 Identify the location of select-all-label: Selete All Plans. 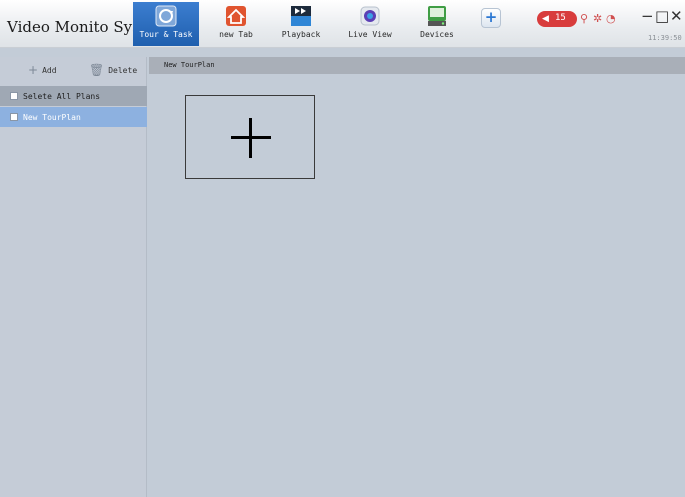
(62, 96).